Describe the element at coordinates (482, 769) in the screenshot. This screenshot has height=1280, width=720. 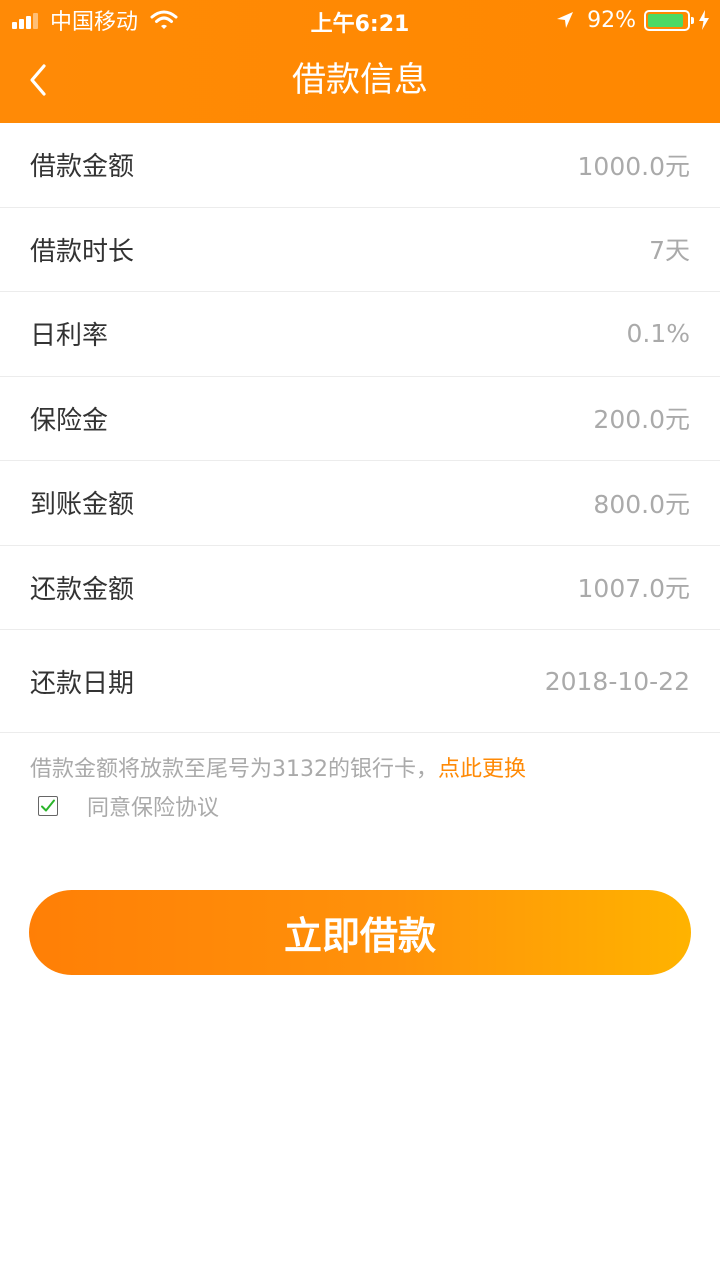
I see `change-card-link: 点此更换` at that location.